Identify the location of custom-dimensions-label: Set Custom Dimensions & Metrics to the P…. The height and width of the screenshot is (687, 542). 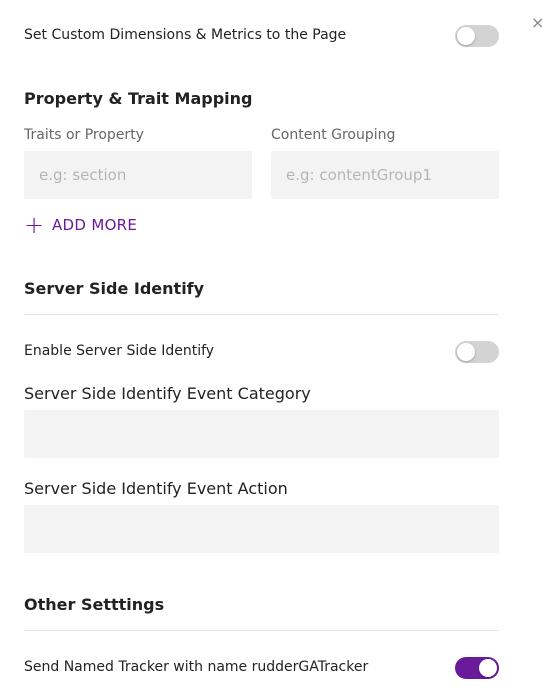
(185, 35).